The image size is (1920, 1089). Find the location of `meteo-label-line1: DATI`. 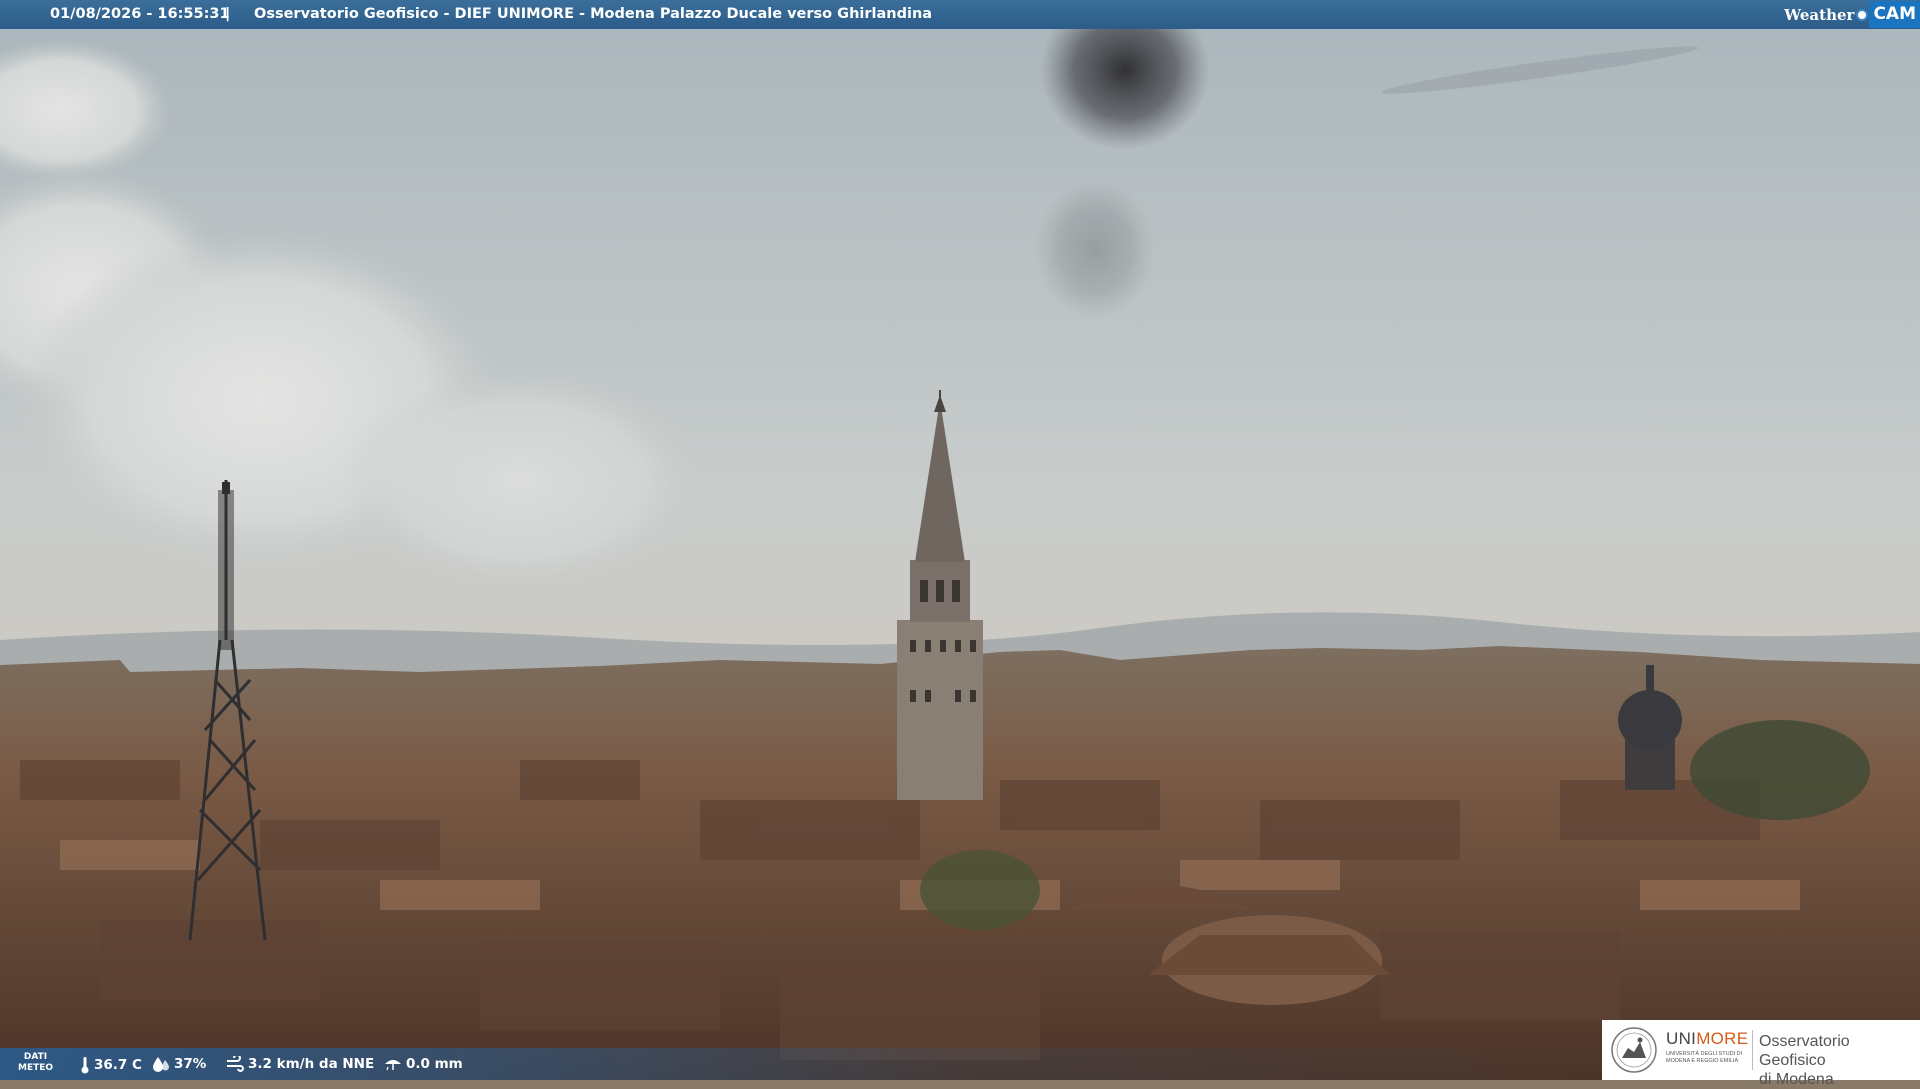

meteo-label-line1: DATI is located at coordinates (35, 1057).